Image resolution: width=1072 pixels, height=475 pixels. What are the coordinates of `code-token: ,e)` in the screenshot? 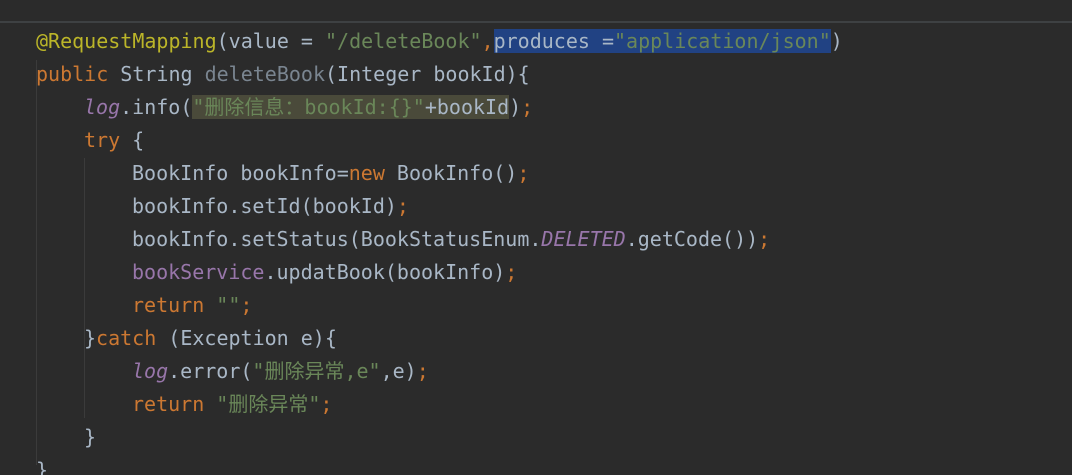 It's located at (398, 371).